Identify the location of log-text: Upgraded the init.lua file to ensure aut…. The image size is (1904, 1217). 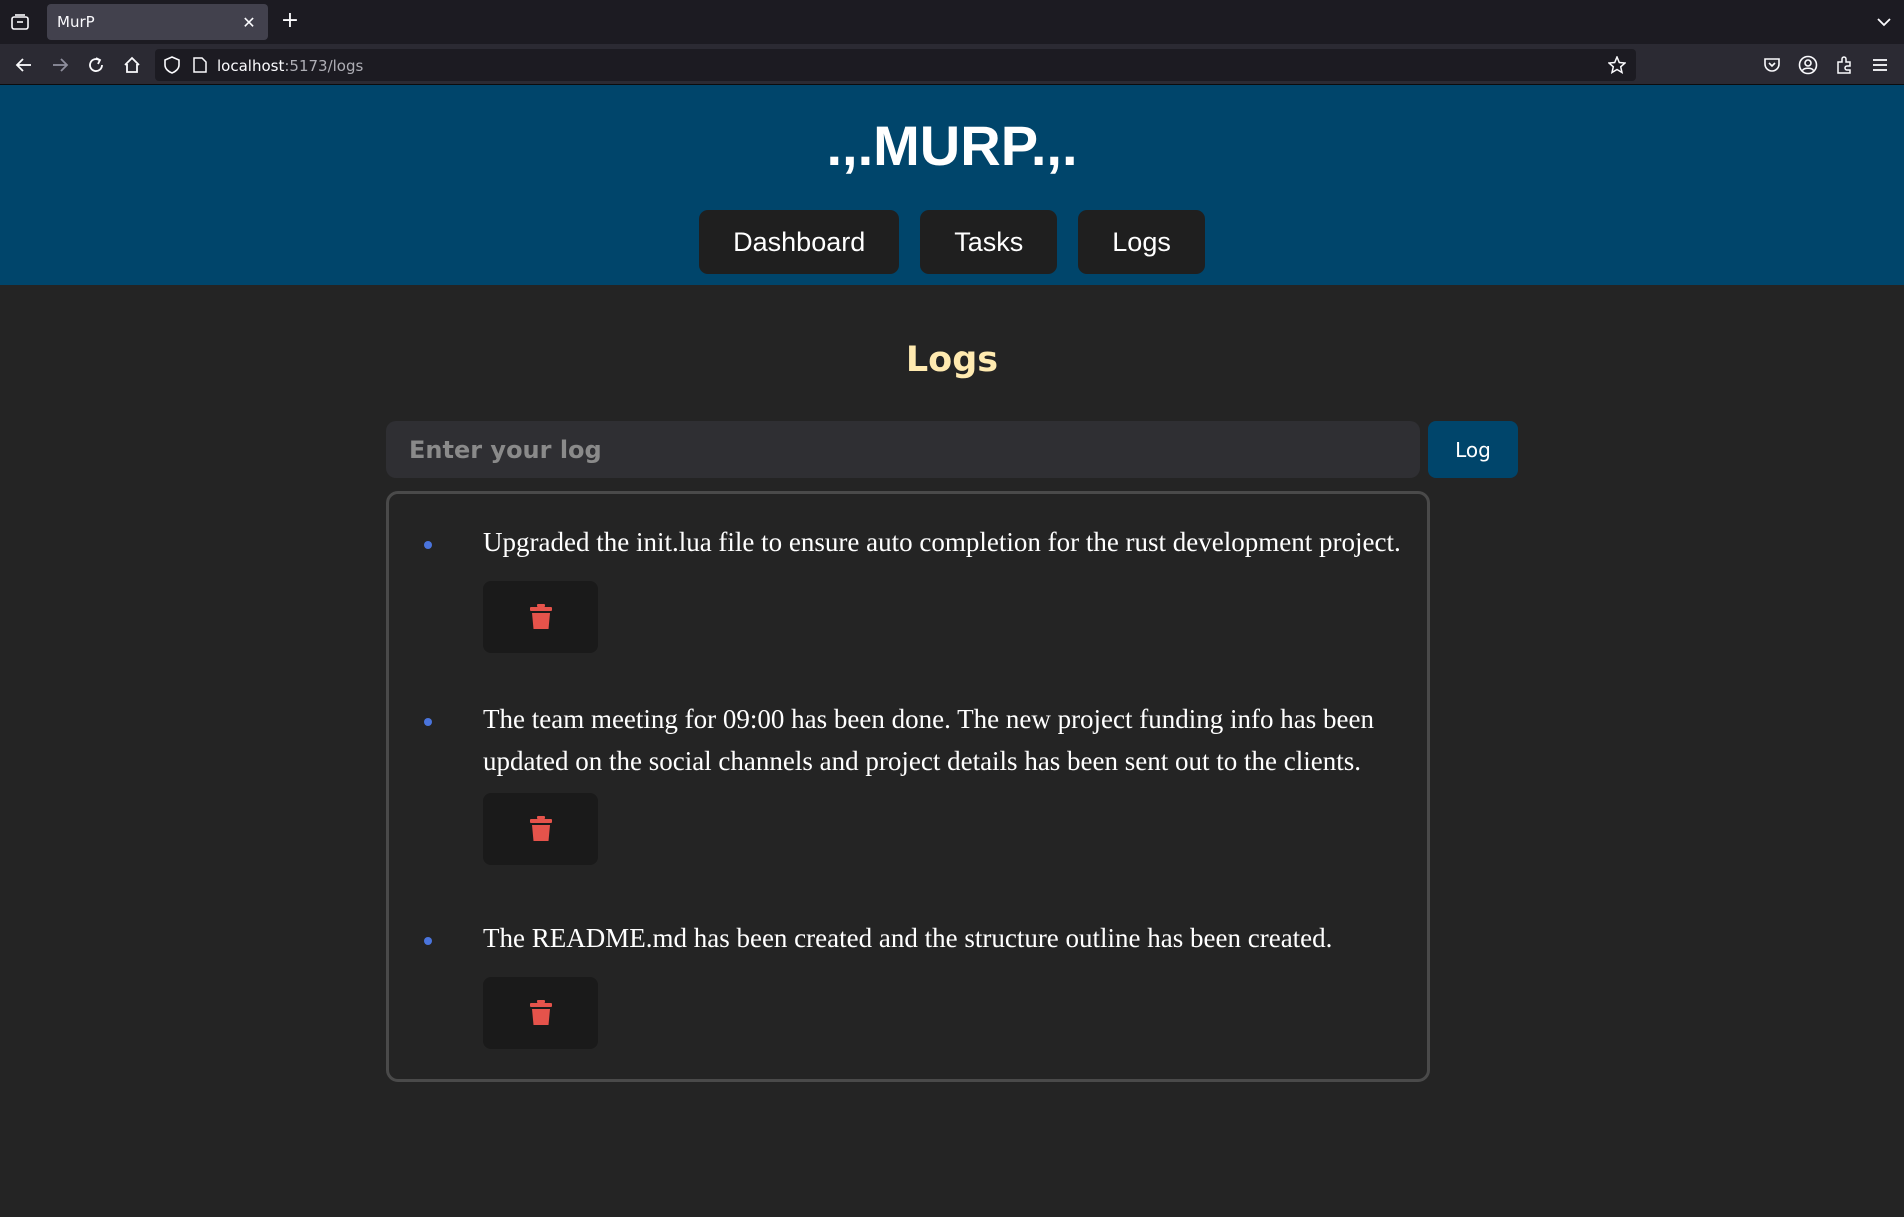
(942, 542).